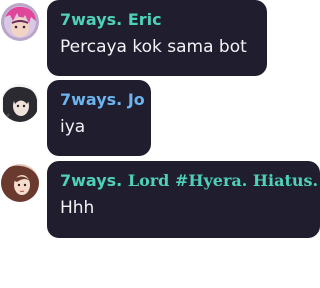  Describe the element at coordinates (73, 127) in the screenshot. I see `message-text: iya` at that location.